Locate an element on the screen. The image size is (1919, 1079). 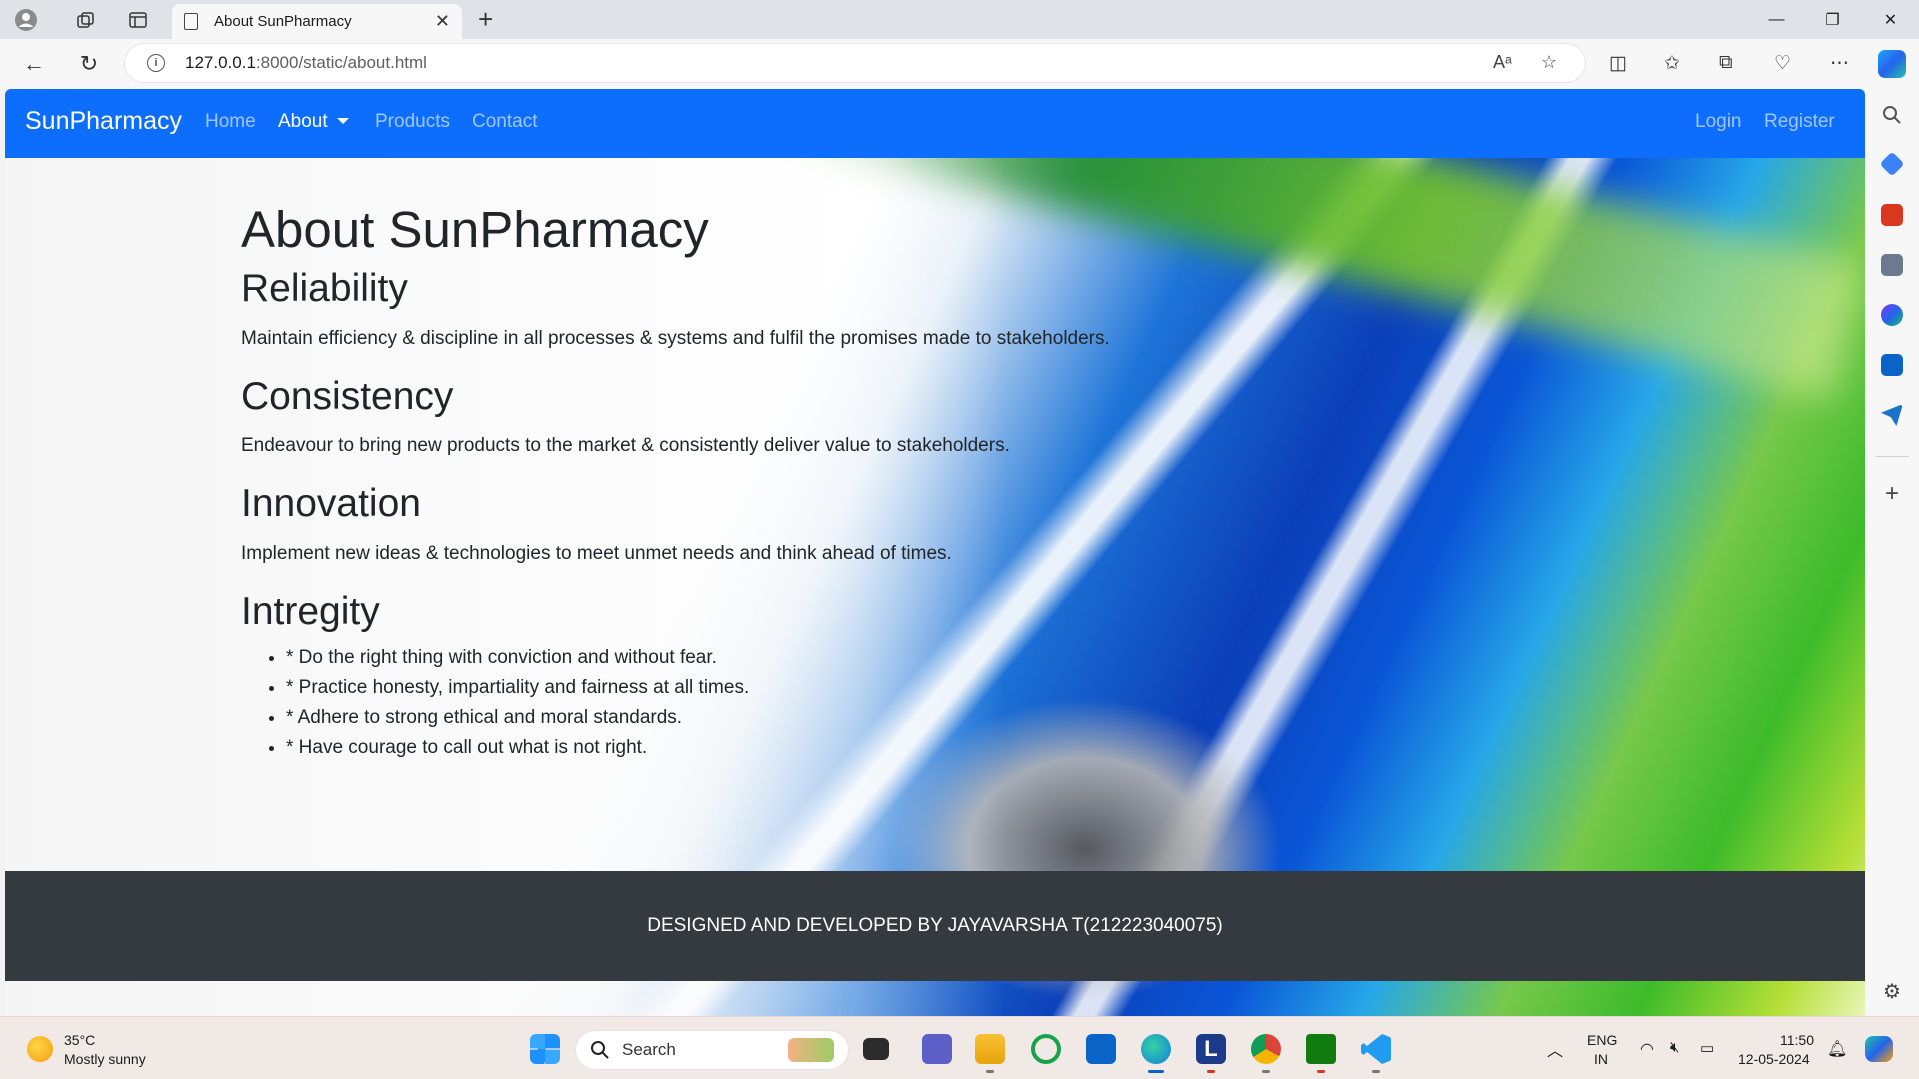
windows-start-icon is located at coordinates (545, 1049).